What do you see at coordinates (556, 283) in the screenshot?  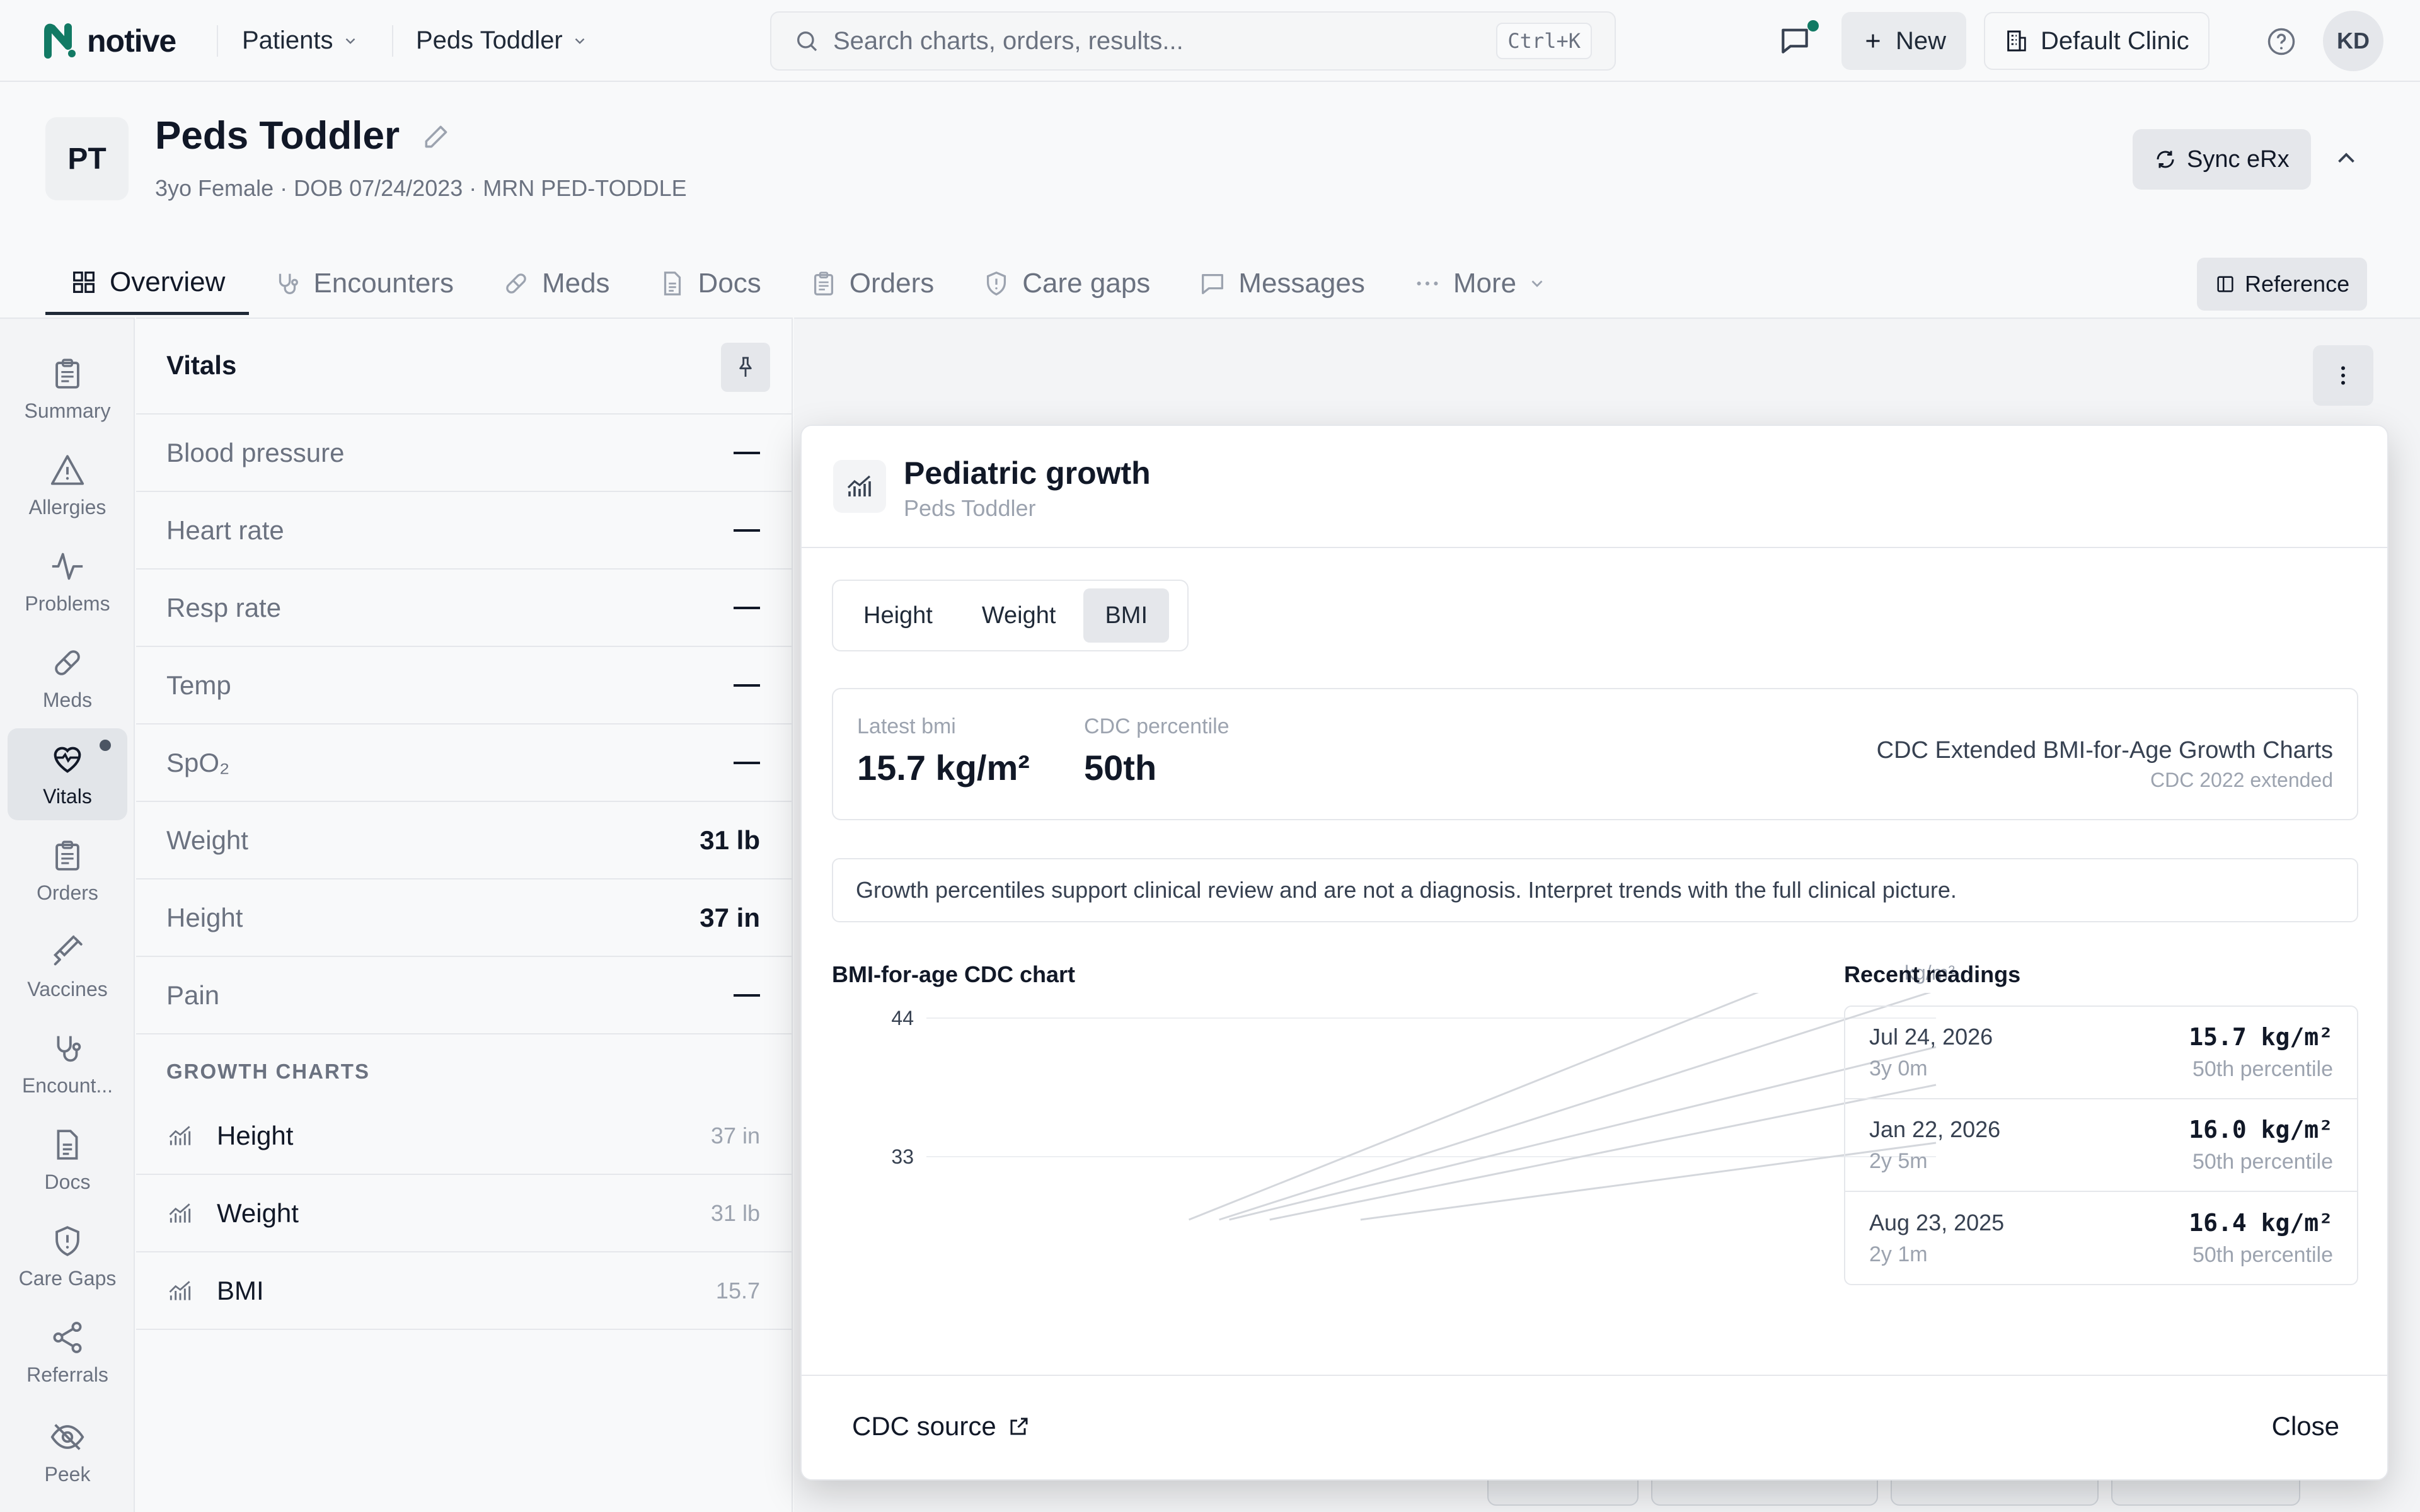 I see `tab-meds: Meds` at bounding box center [556, 283].